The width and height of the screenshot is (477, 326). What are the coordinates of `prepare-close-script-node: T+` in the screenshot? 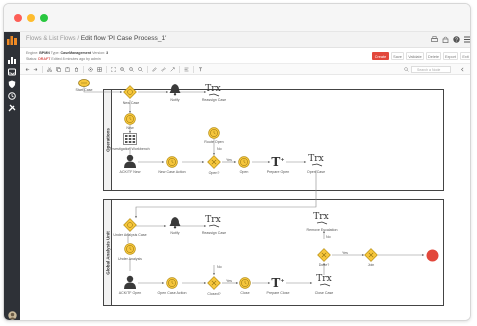 It's located at (277, 282).